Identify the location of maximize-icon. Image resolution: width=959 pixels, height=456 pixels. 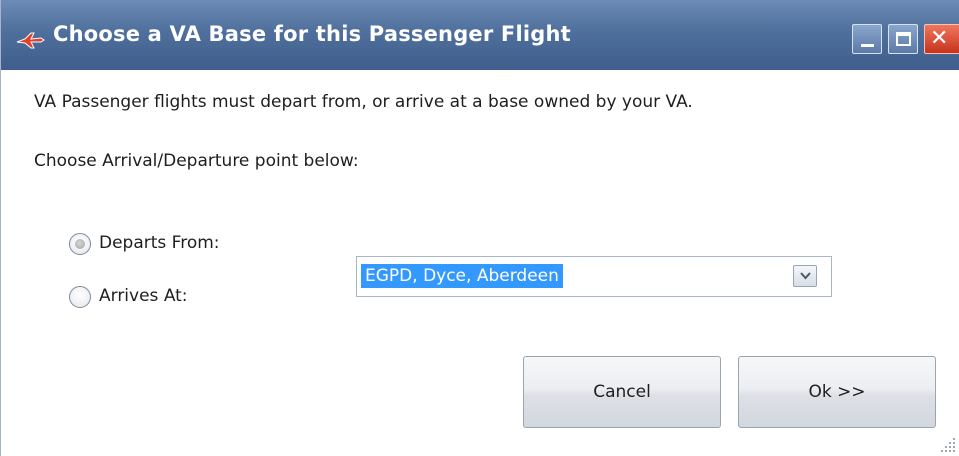
(903, 39).